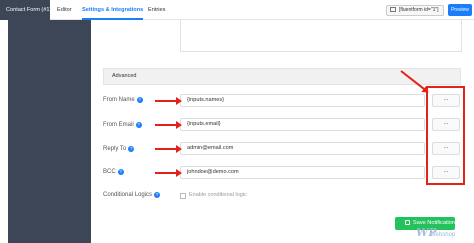 The height and width of the screenshot is (243, 474). I want to click on shortcode-copy-button: [fluentform id="1"], so click(415, 10).